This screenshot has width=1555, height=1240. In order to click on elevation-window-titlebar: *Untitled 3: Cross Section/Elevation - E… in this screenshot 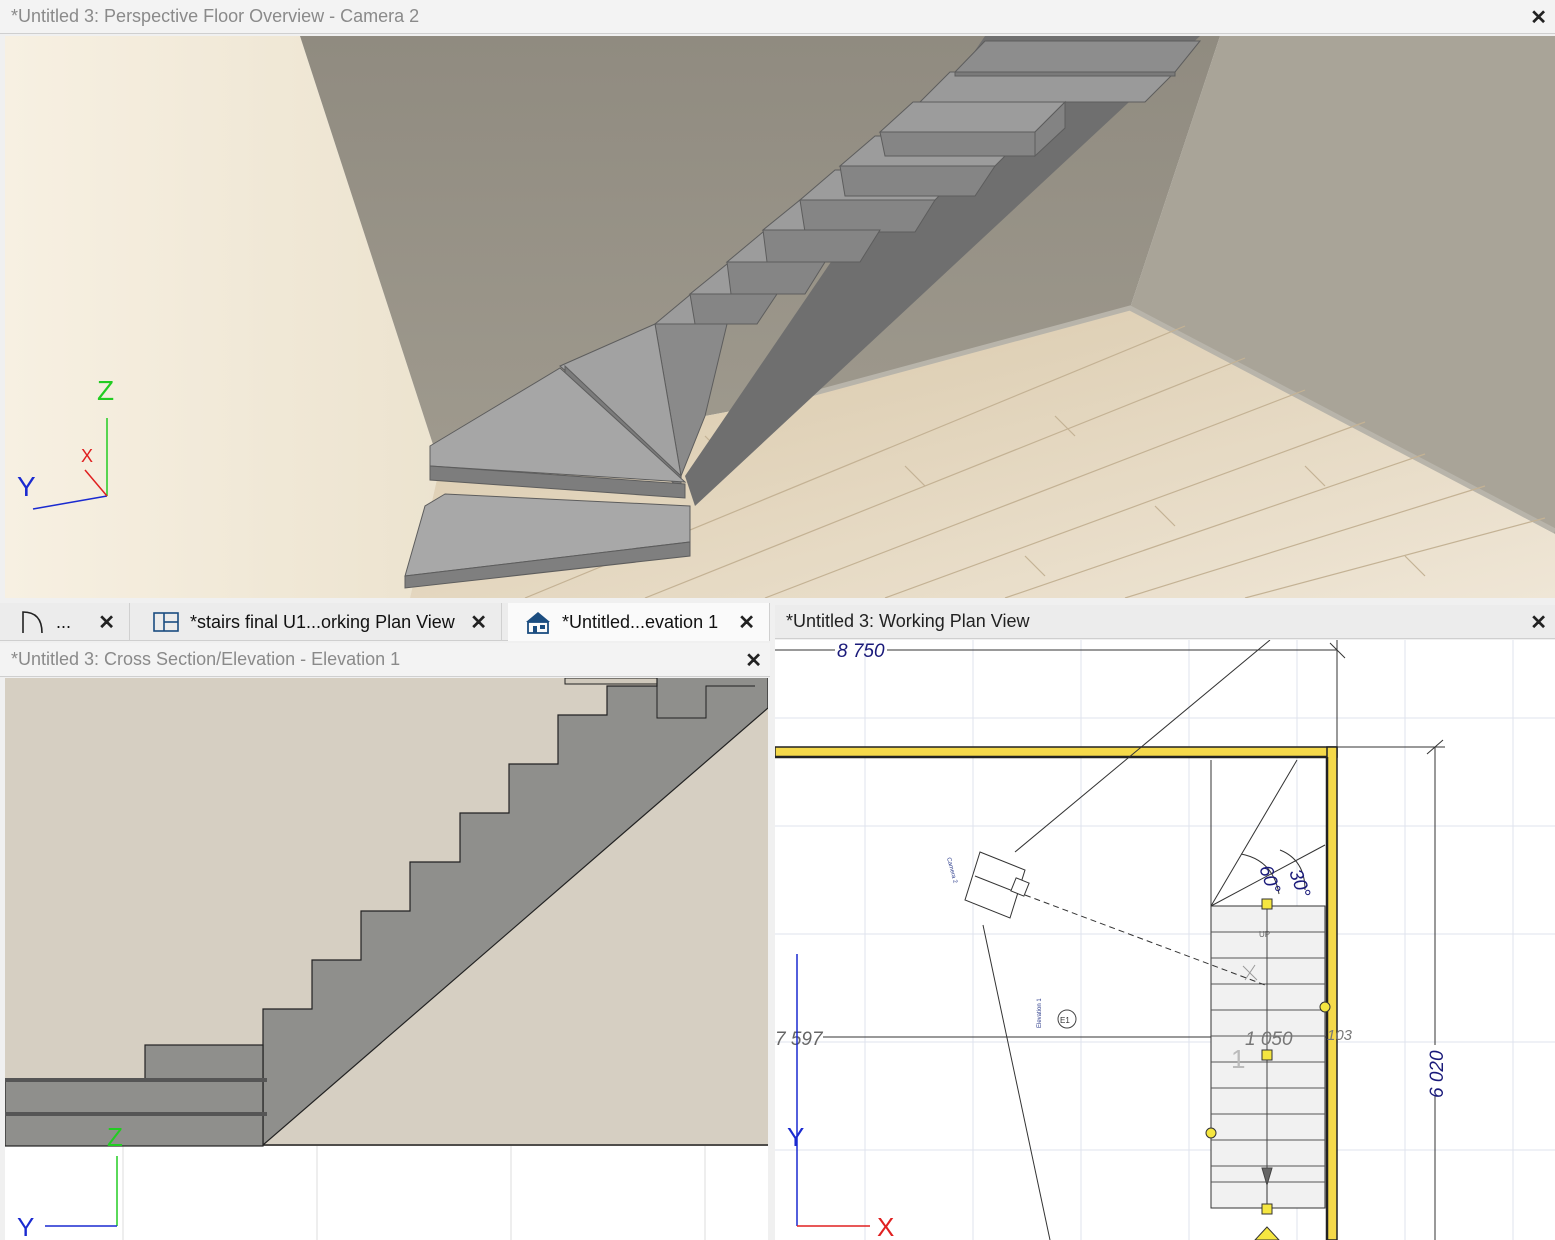, I will do `click(385, 660)`.